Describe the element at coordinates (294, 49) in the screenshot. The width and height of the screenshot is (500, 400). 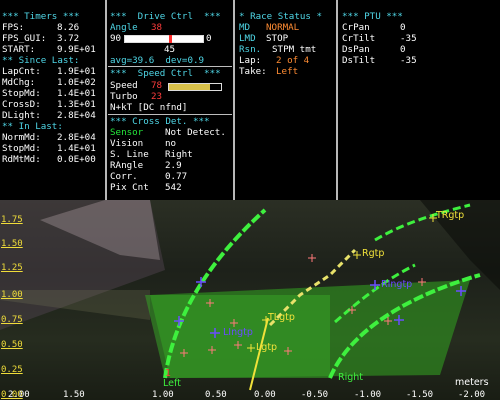
I see `rsn-value: STPM tmt` at that location.